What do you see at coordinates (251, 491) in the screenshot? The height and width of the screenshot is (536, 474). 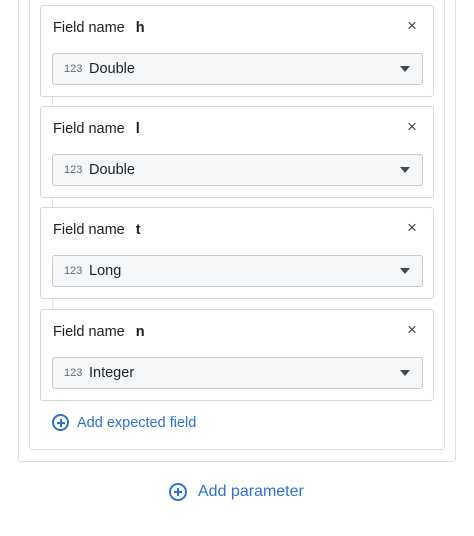 I see `add-parameter-label: Add parameter` at bounding box center [251, 491].